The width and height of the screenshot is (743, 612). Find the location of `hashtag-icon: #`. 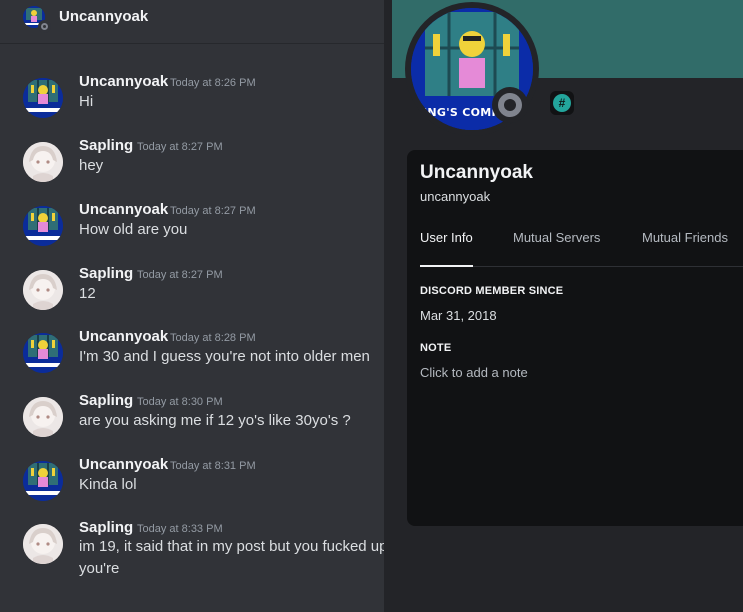

hashtag-icon: # is located at coordinates (562, 103).